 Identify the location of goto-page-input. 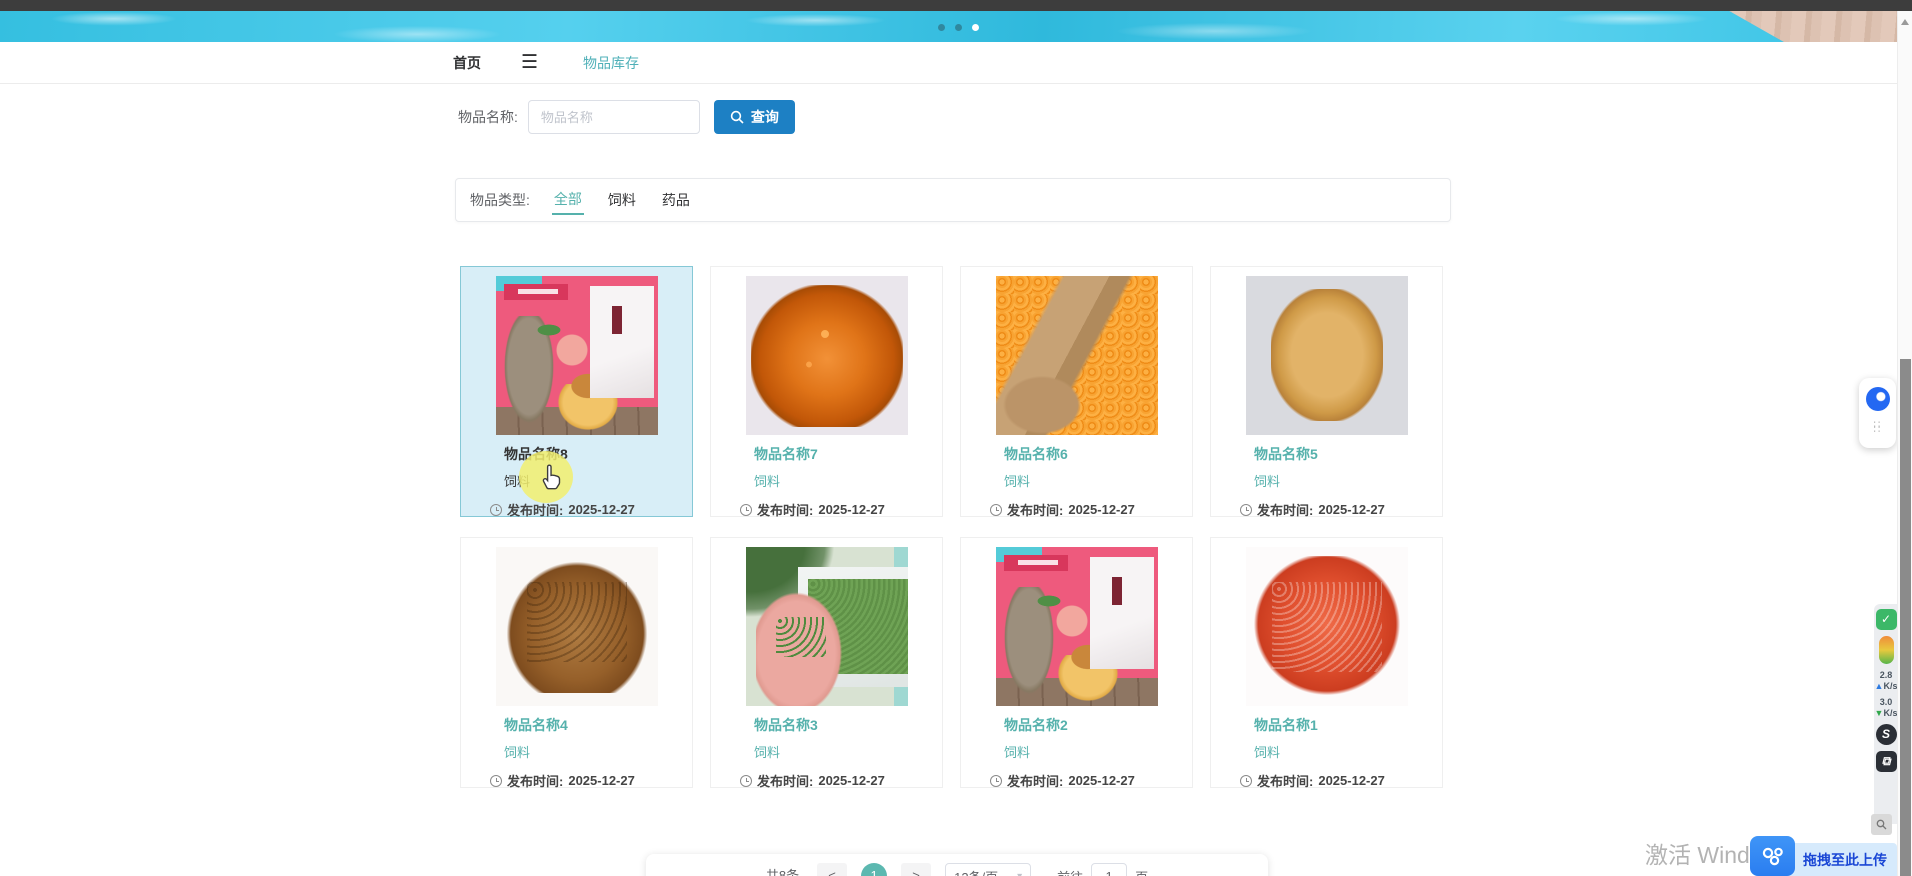
(1109, 869).